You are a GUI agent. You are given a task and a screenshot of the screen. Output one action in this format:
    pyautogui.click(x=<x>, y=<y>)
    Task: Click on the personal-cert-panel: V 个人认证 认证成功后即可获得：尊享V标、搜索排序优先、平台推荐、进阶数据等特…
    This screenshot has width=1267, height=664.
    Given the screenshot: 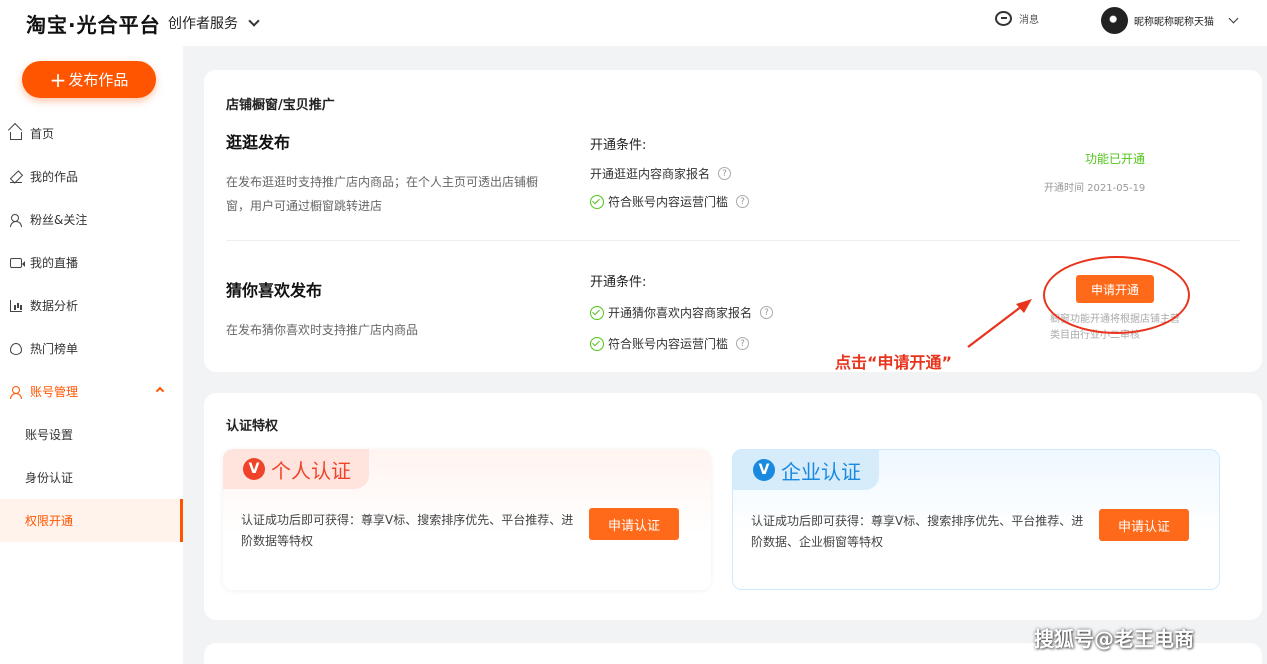 What is the action you would take?
    pyautogui.click(x=467, y=519)
    